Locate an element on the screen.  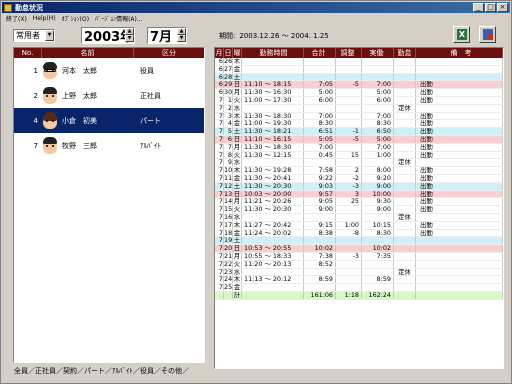
attendance-row: 7 4 金 11:00 ～ 19:30 8:30 8:30 出勤 is located at coordinates (359, 124).